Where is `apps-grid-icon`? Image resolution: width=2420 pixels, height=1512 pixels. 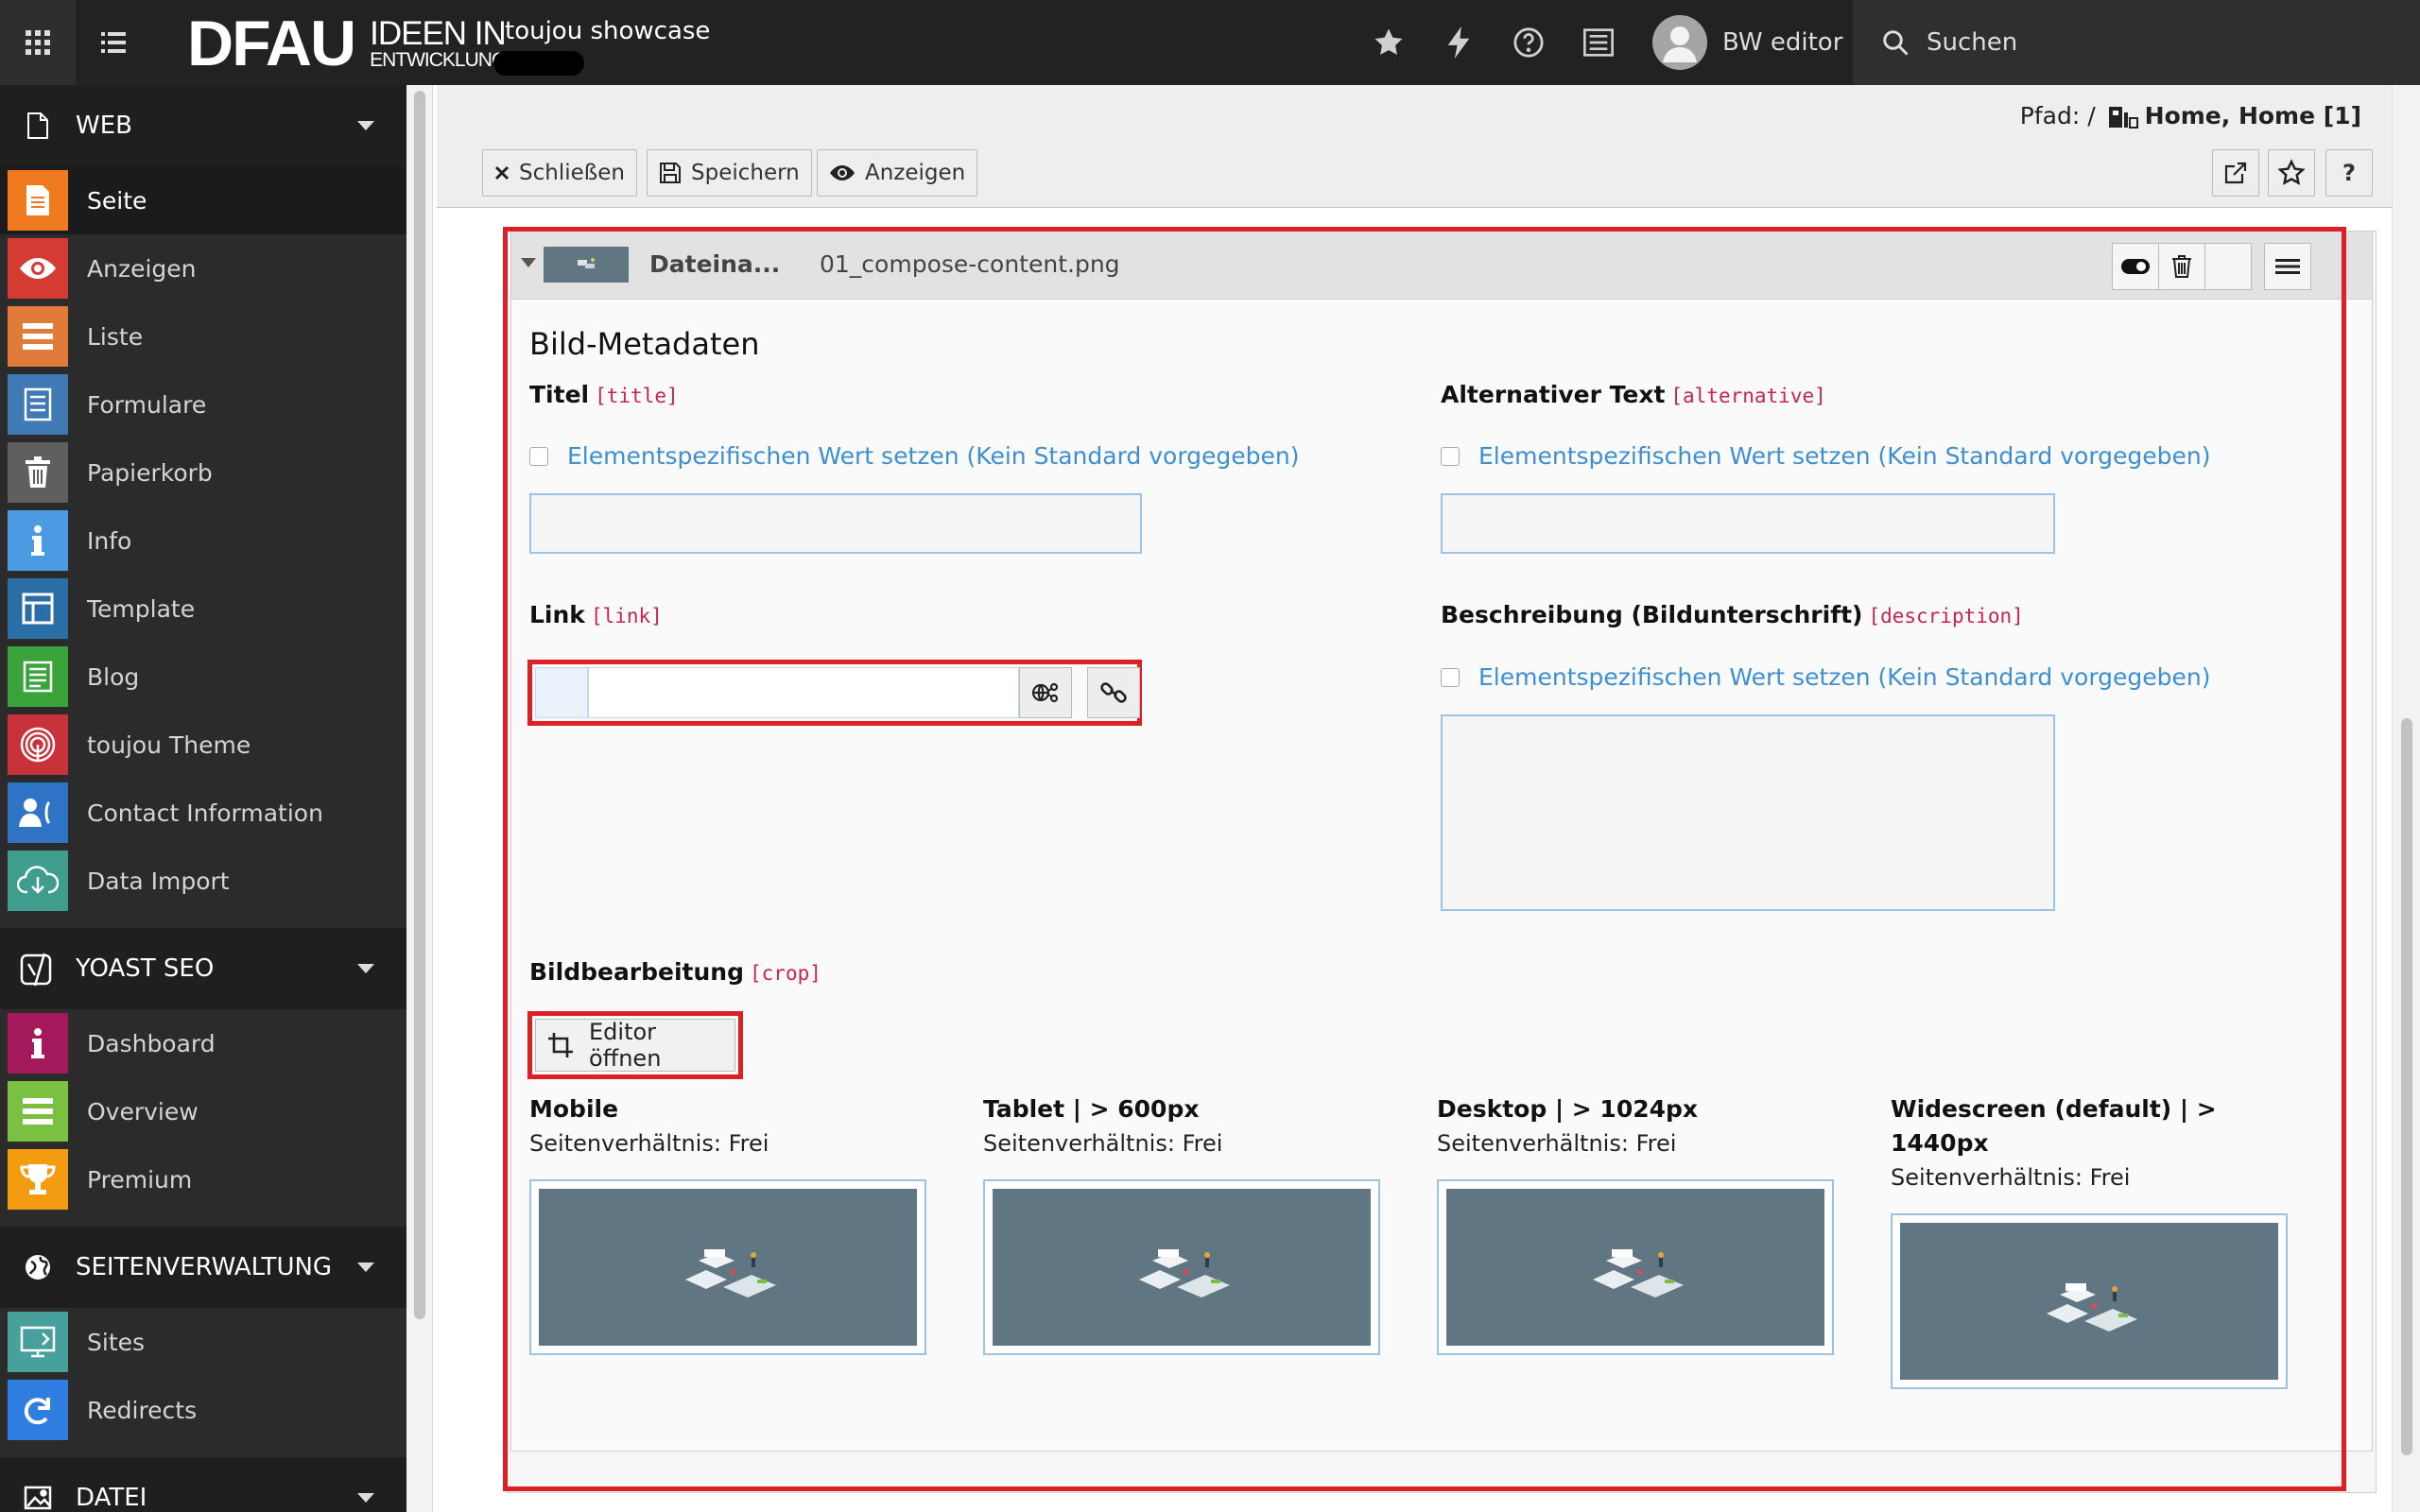
apps-grid-icon is located at coordinates (38, 42).